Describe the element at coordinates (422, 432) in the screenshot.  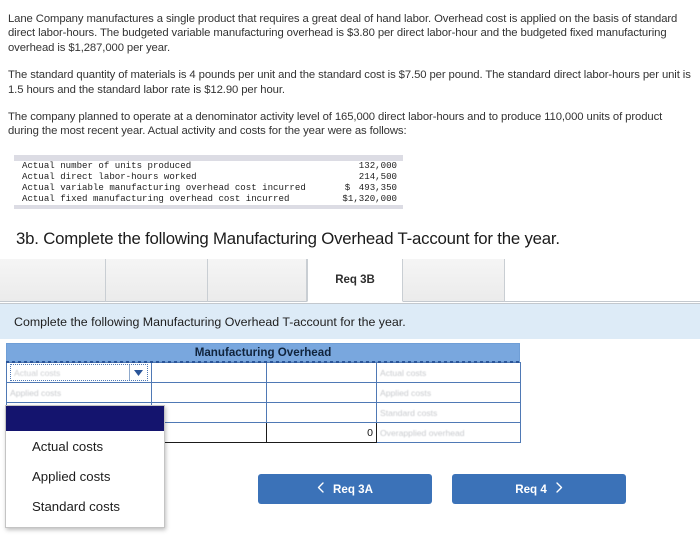
I see `cell-text: Overapplied overhead` at that location.